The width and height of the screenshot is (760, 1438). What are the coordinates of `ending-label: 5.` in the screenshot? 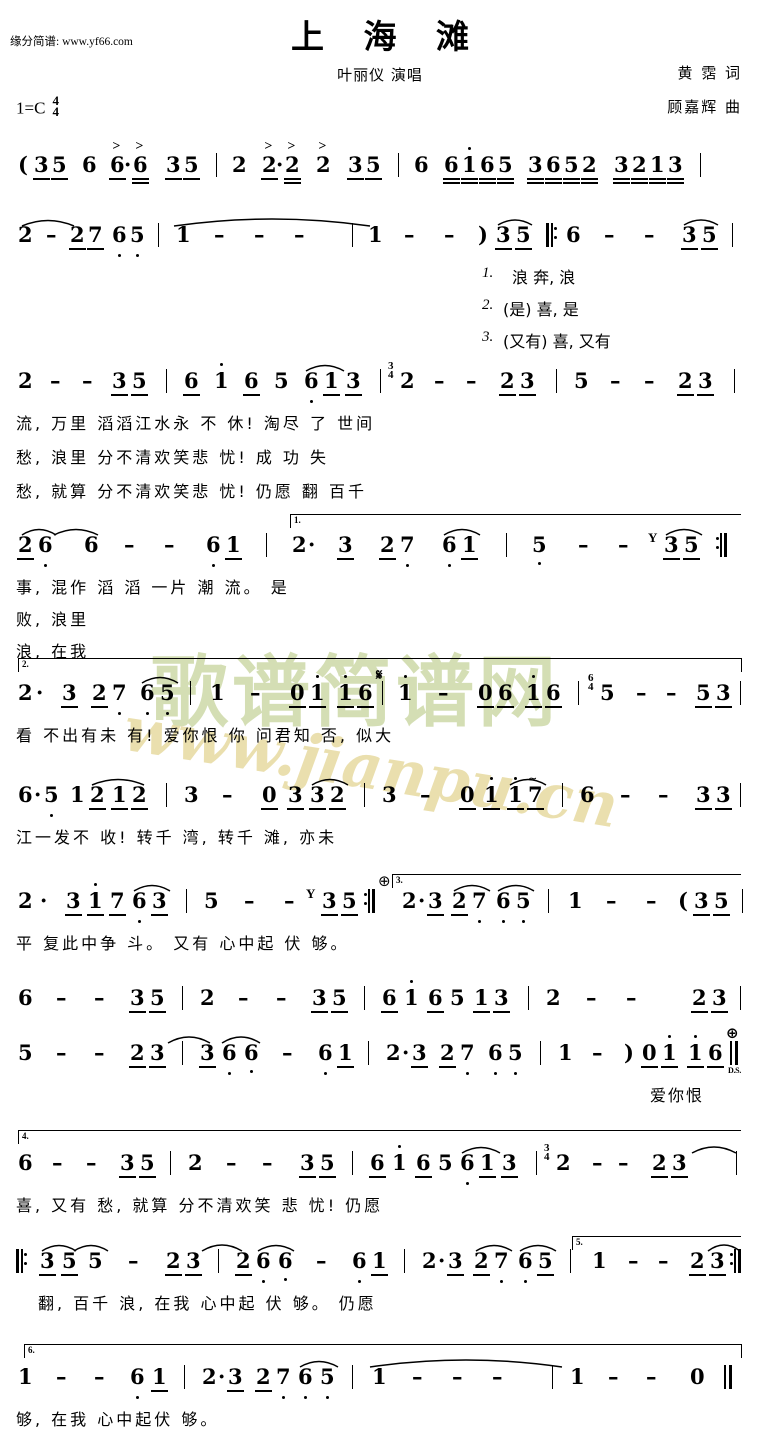 It's located at (579, 1242).